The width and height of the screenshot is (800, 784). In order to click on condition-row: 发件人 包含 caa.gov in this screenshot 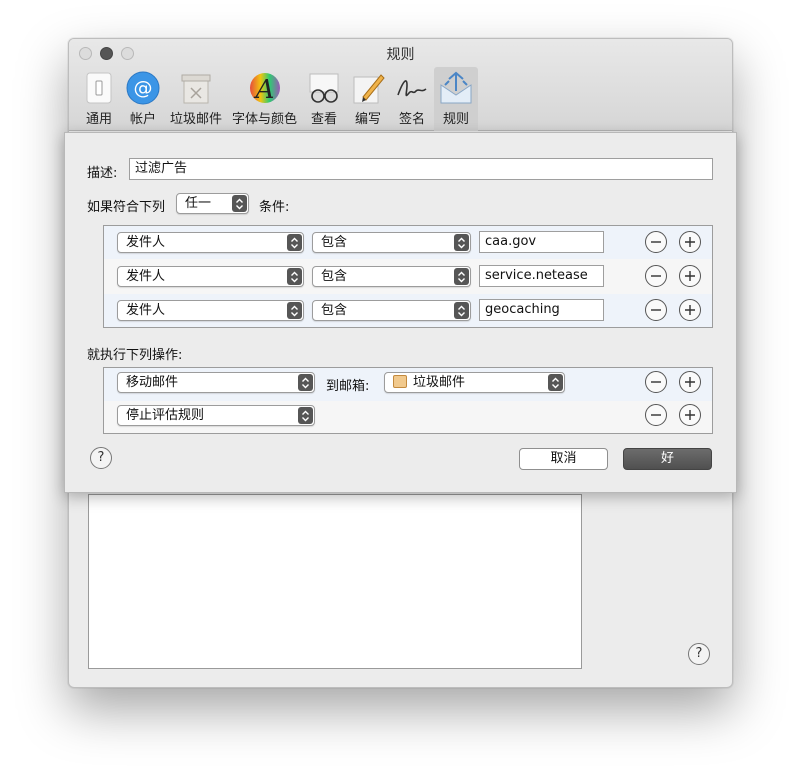, I will do `click(408, 242)`.